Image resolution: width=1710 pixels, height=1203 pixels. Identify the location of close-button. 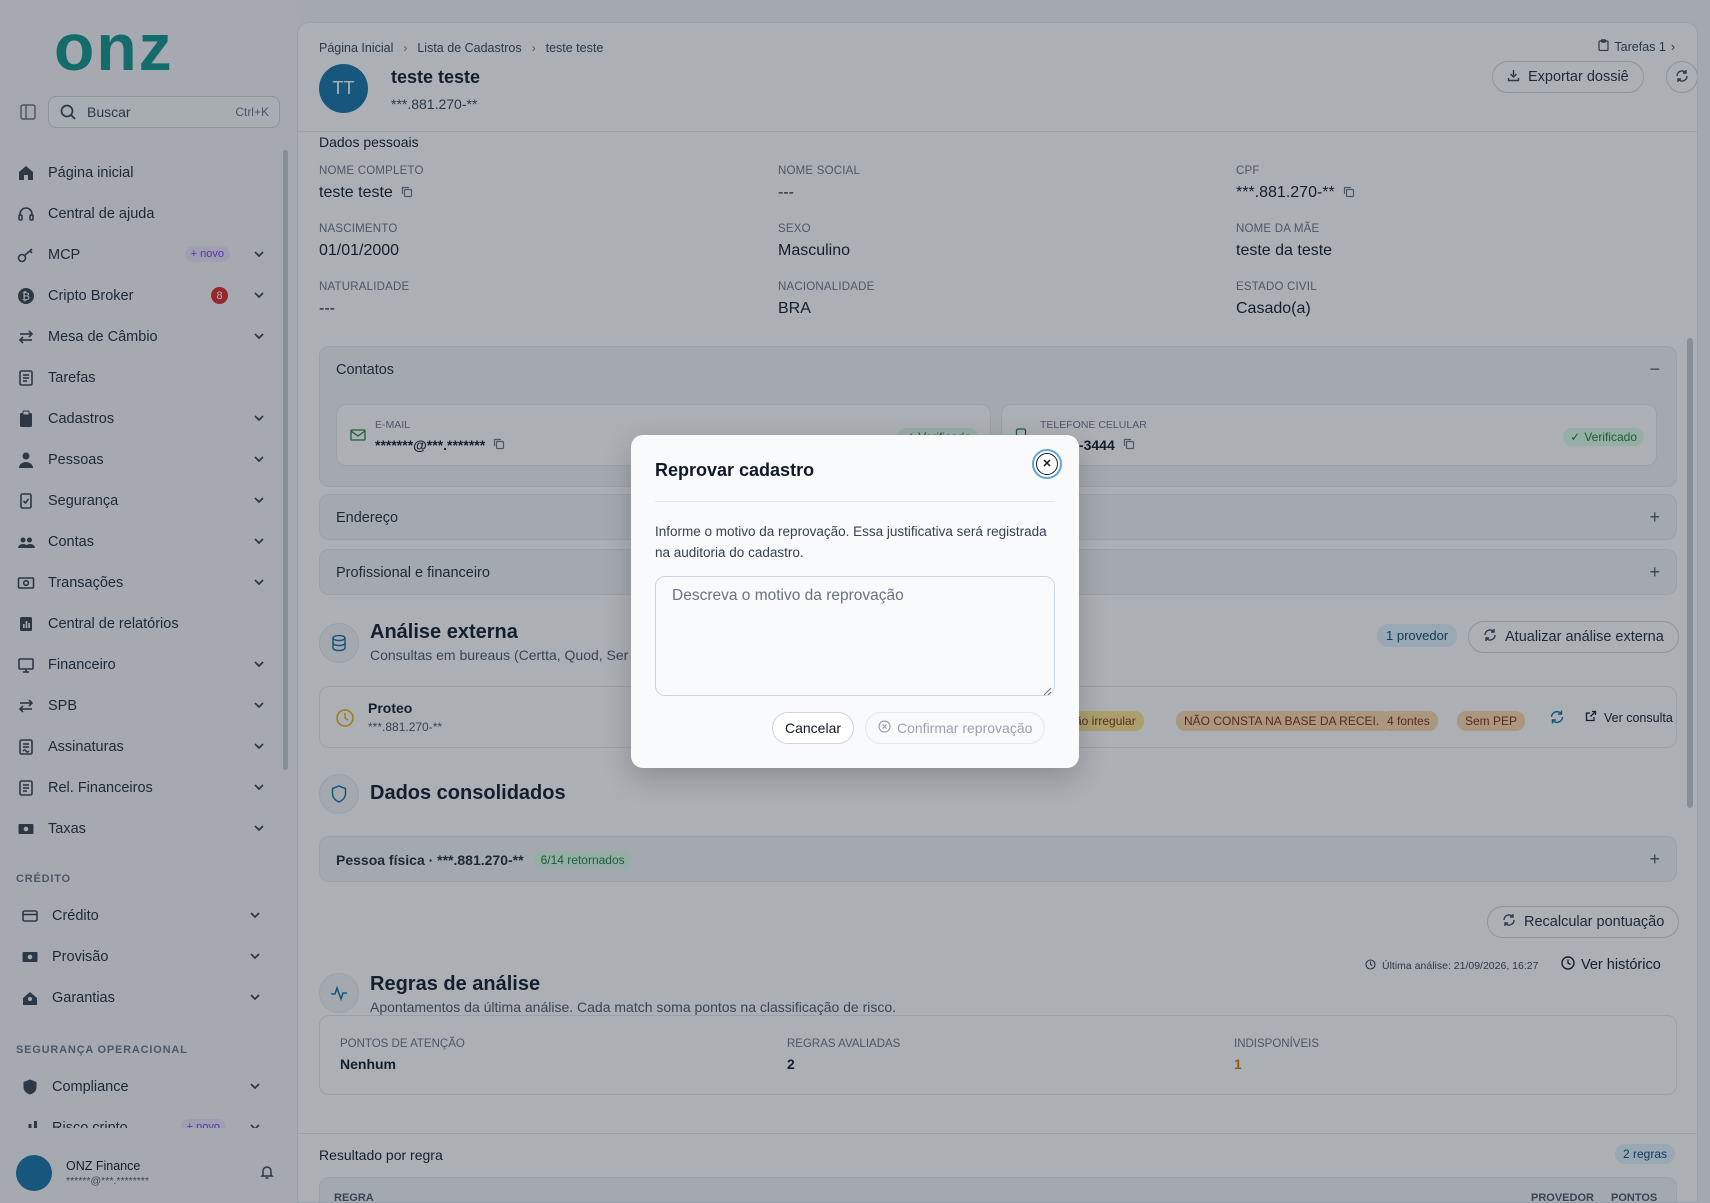
(1047, 464).